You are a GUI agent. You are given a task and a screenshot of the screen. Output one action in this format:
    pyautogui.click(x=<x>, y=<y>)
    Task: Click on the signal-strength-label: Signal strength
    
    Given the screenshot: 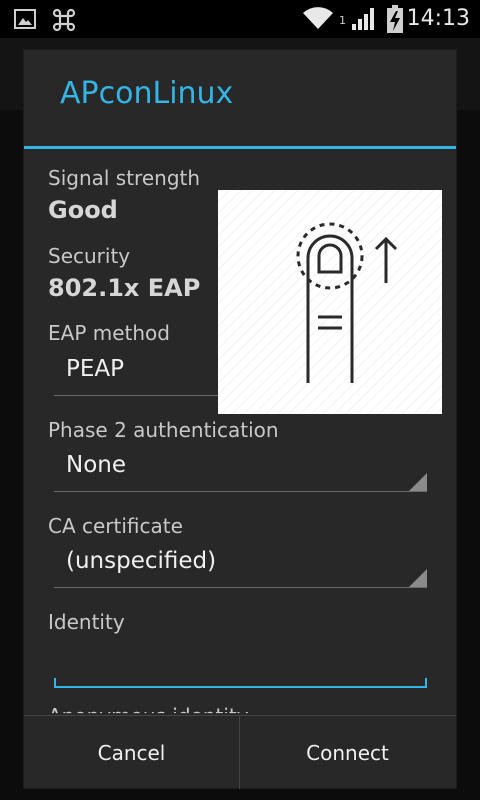 What is the action you would take?
    pyautogui.click(x=124, y=178)
    